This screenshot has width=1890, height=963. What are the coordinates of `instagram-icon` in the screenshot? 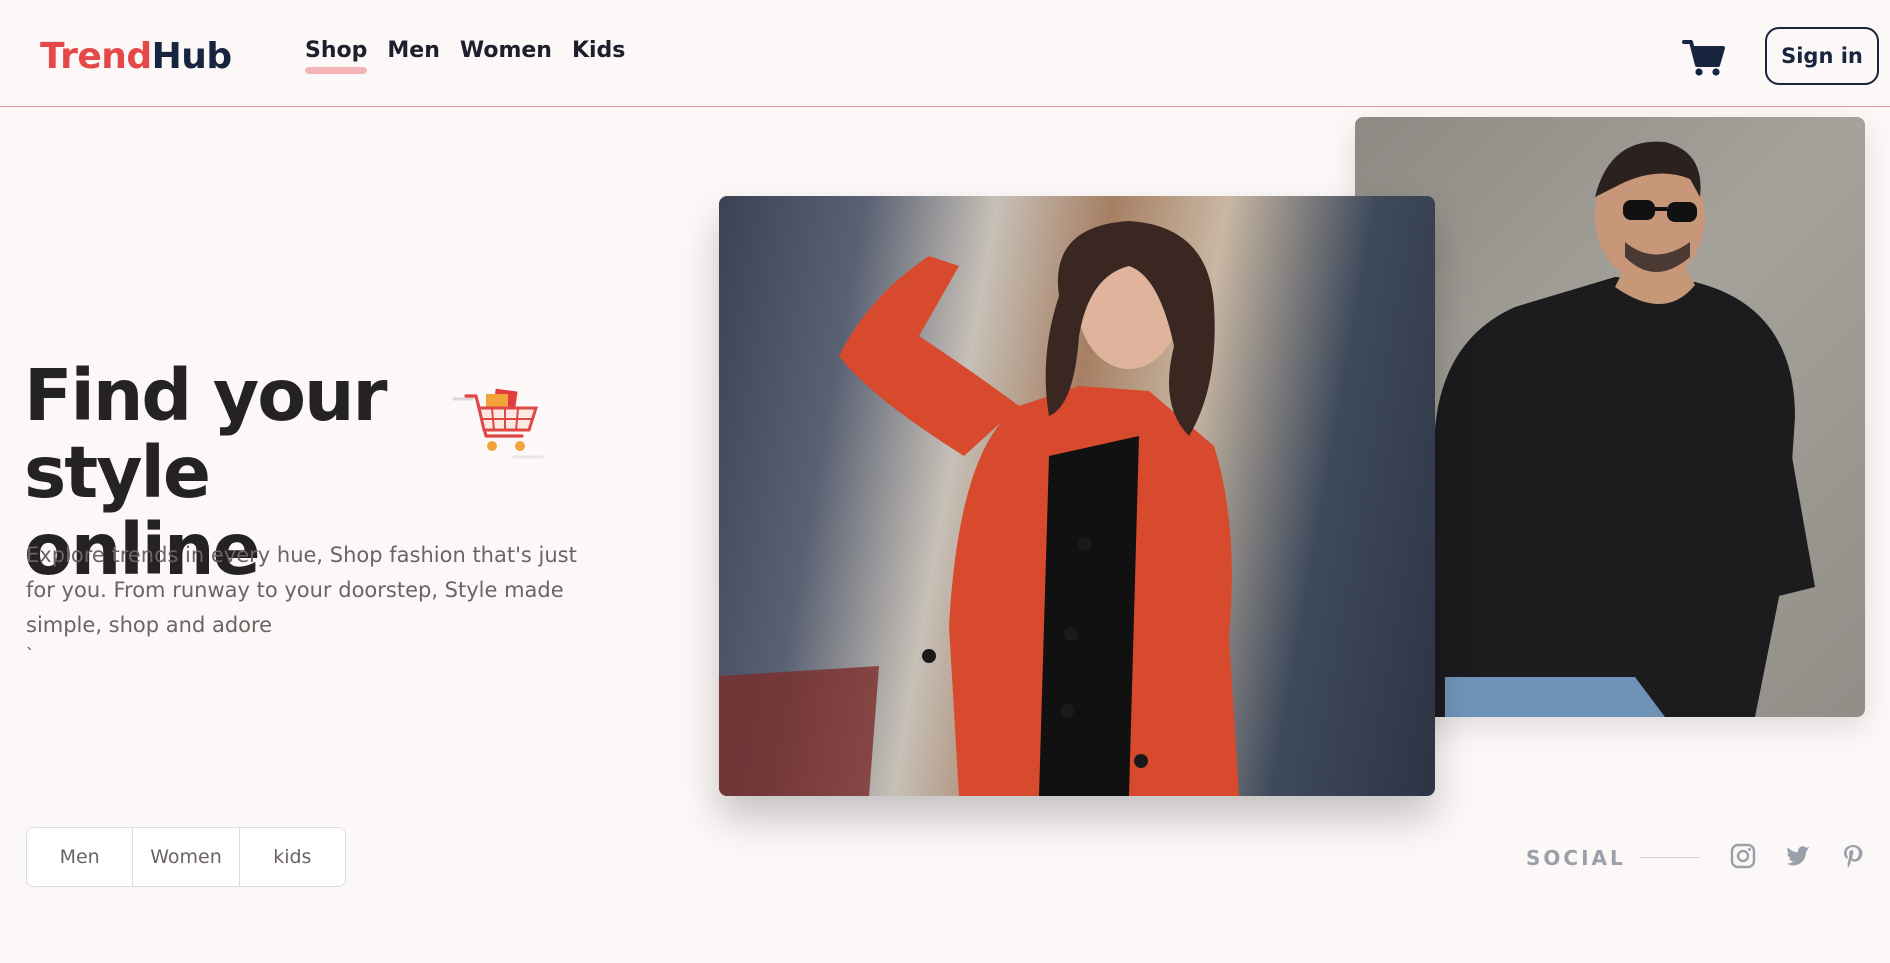 It's located at (1743, 856).